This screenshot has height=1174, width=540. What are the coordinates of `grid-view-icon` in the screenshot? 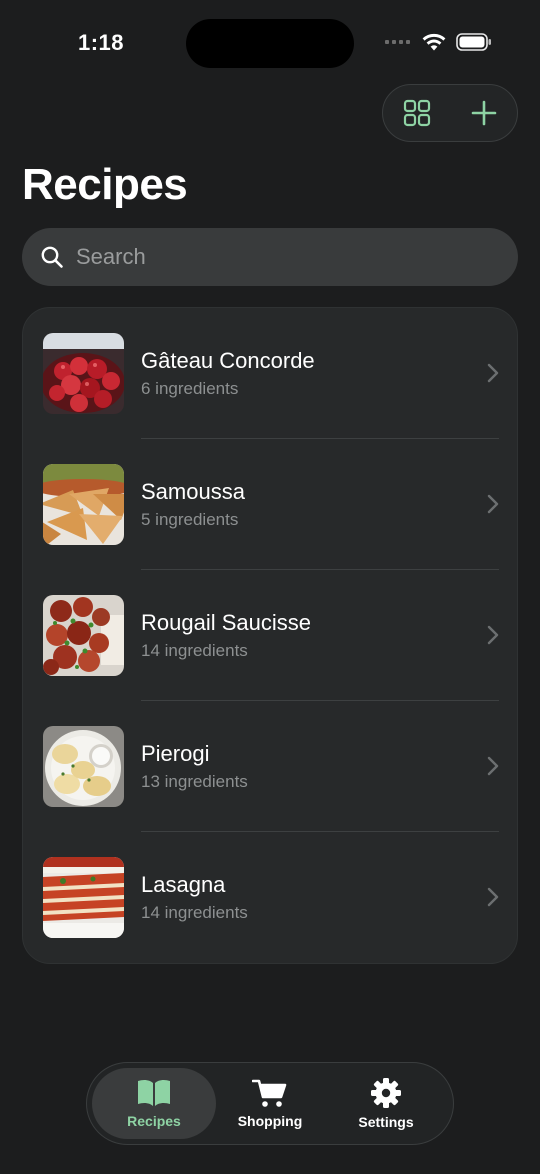 It's located at (416, 113).